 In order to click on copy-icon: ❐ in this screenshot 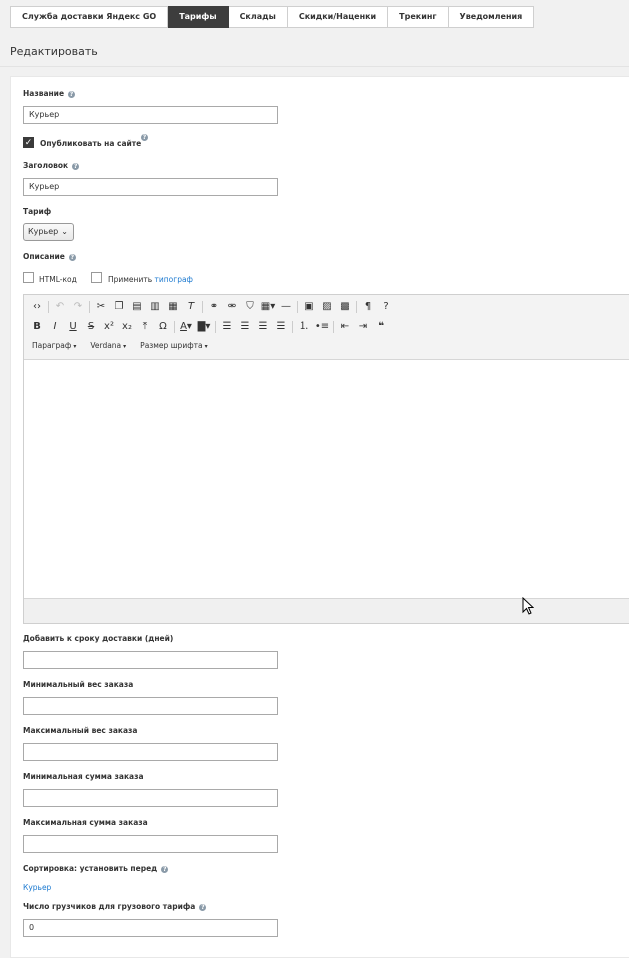, I will do `click(119, 307)`.